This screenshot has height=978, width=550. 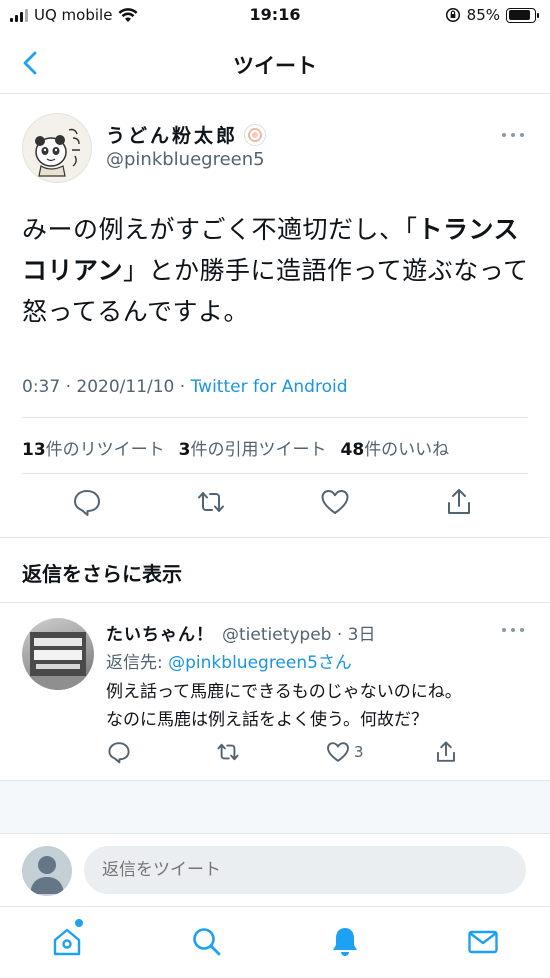 I want to click on tweet-stats: 13件のリツイート 3件の引用ツイート 48件のいいね, so click(x=235, y=447).